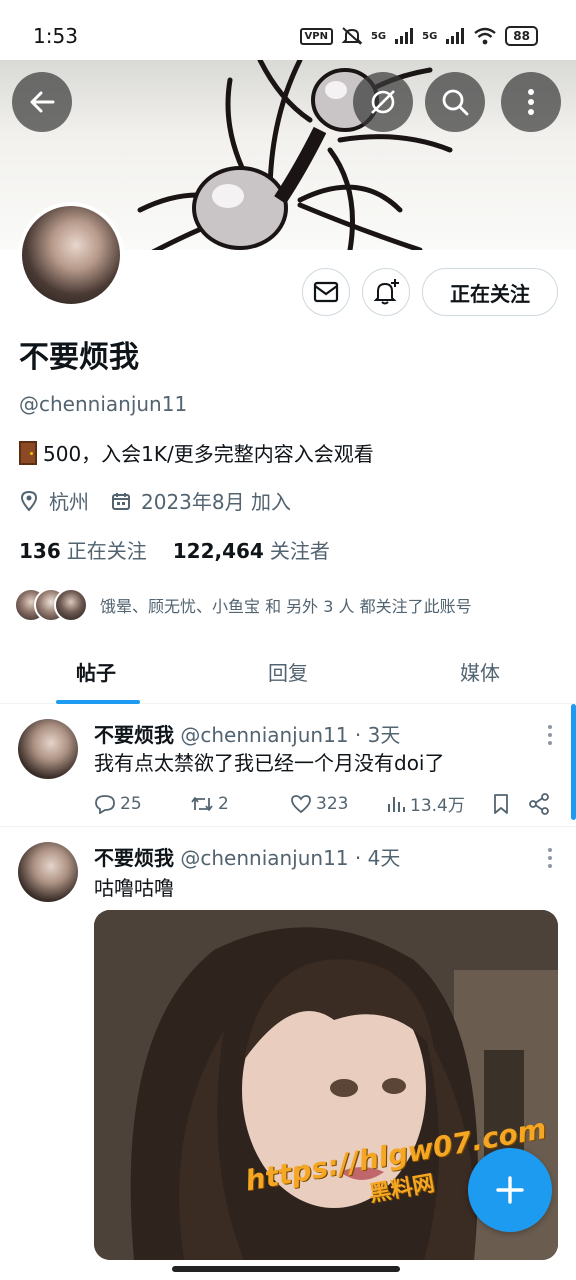  What do you see at coordinates (430, 36) in the screenshot?
I see `network-5g-2: 5G` at bounding box center [430, 36].